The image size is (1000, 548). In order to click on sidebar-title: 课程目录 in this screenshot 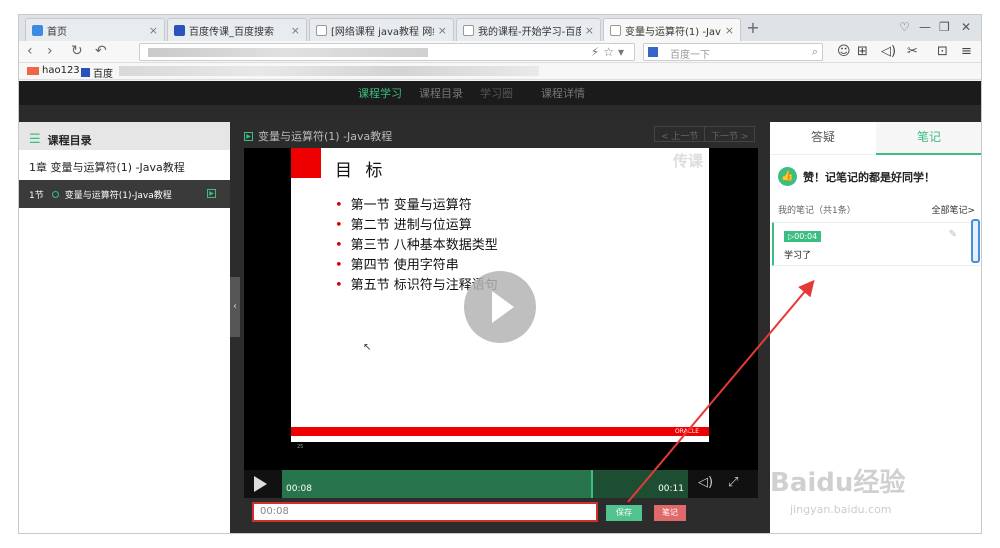, I will do `click(69, 140)`.